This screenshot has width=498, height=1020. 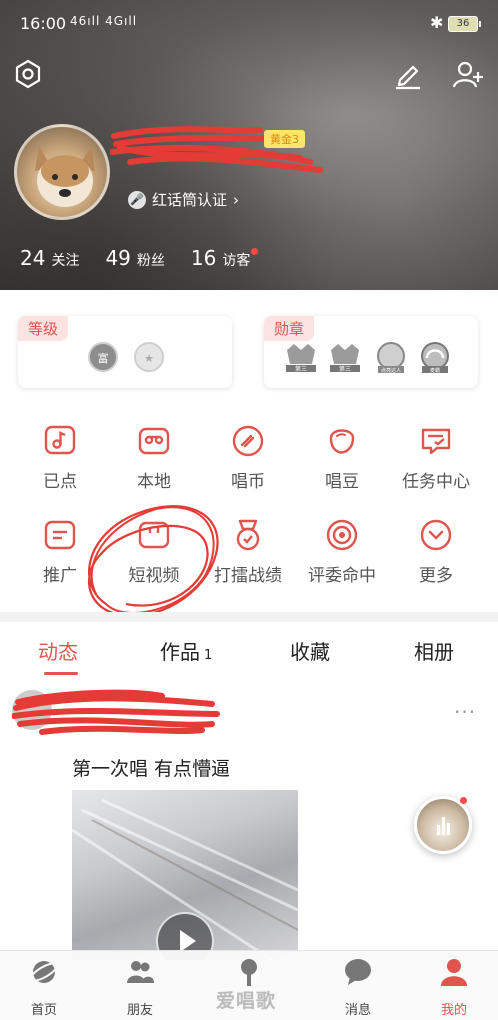 I want to click on feed-post-text: 第一次唱 有点懵逼, so click(x=151, y=769).